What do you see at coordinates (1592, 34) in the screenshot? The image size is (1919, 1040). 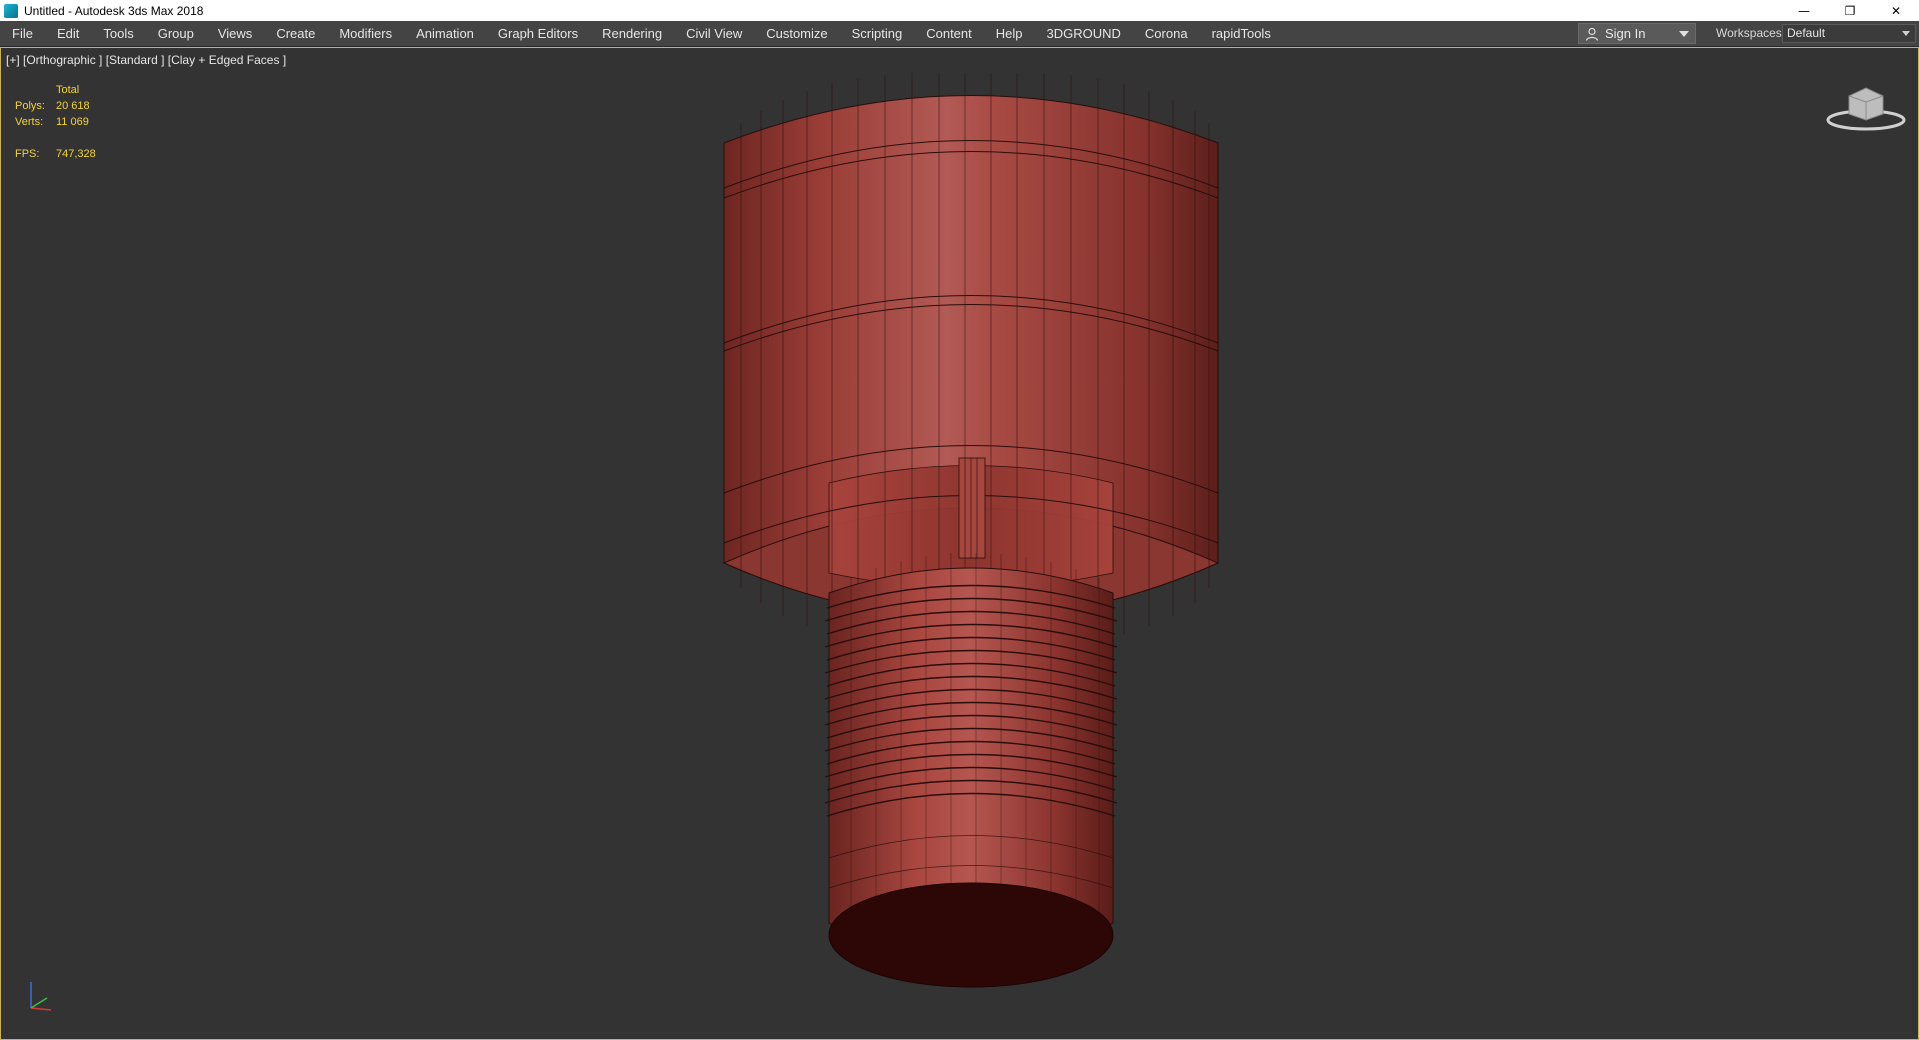 I see `user-icon` at bounding box center [1592, 34].